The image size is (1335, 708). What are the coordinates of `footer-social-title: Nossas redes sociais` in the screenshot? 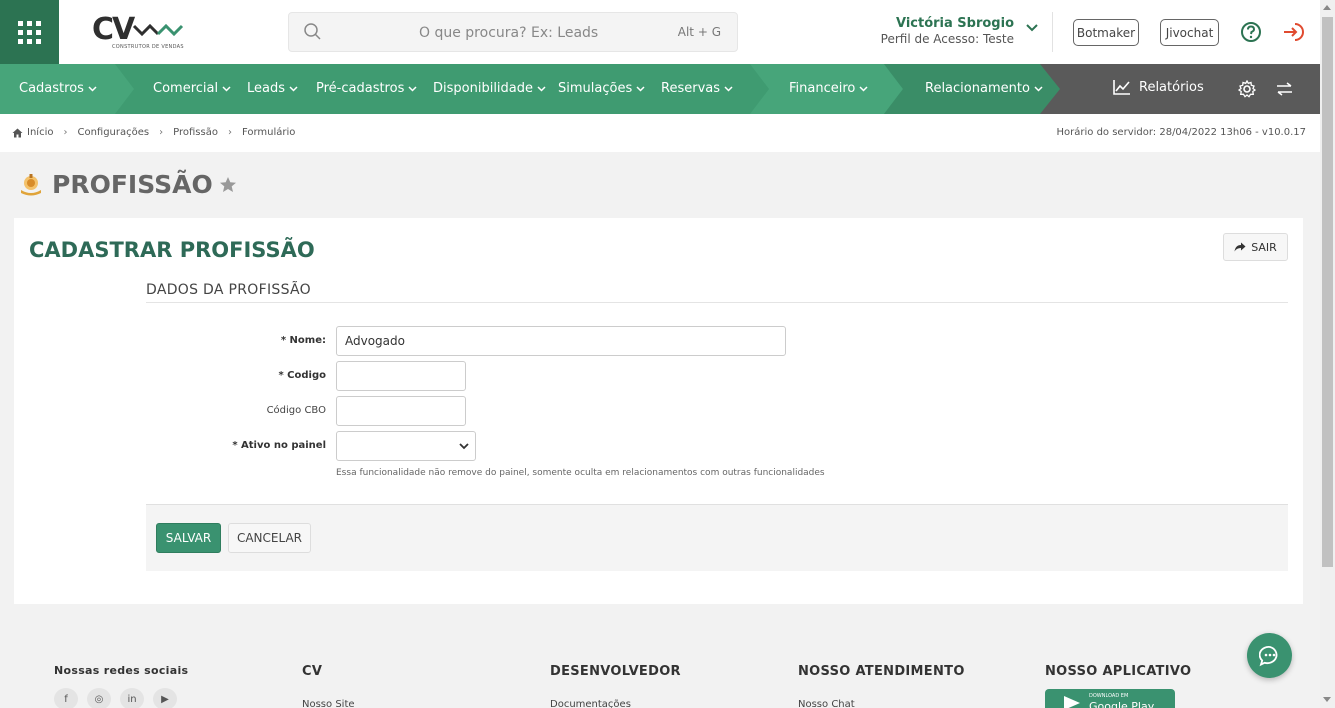 It's located at (121, 670).